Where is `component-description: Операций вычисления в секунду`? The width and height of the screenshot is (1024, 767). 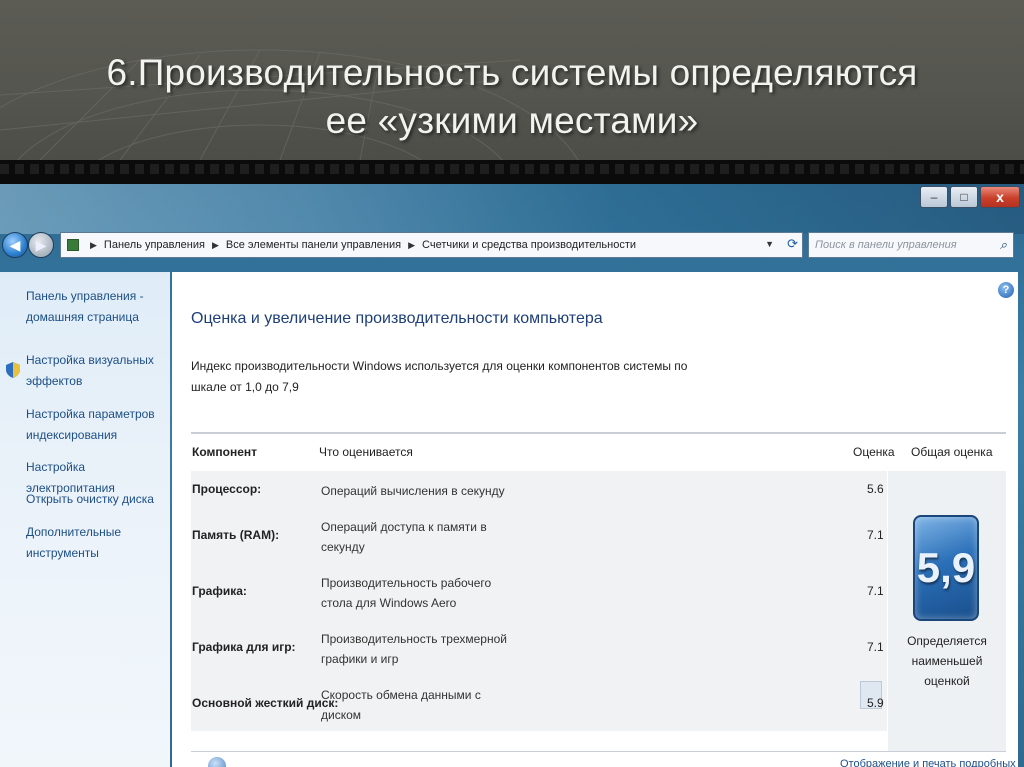
component-description: Операций вычисления в секунду is located at coordinates (413, 491).